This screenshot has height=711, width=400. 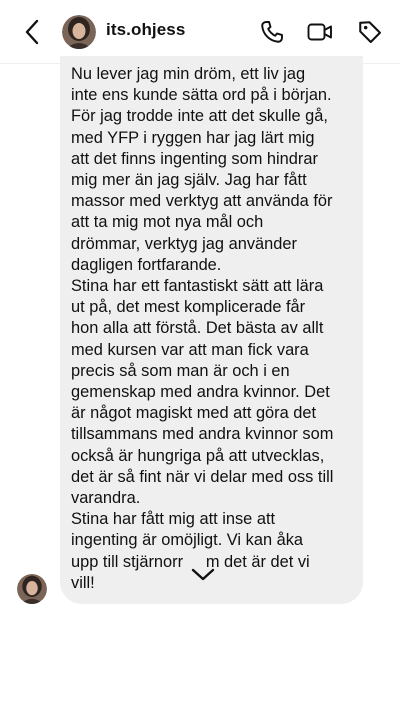 What do you see at coordinates (79, 32) in the screenshot?
I see `contact-avatar` at bounding box center [79, 32].